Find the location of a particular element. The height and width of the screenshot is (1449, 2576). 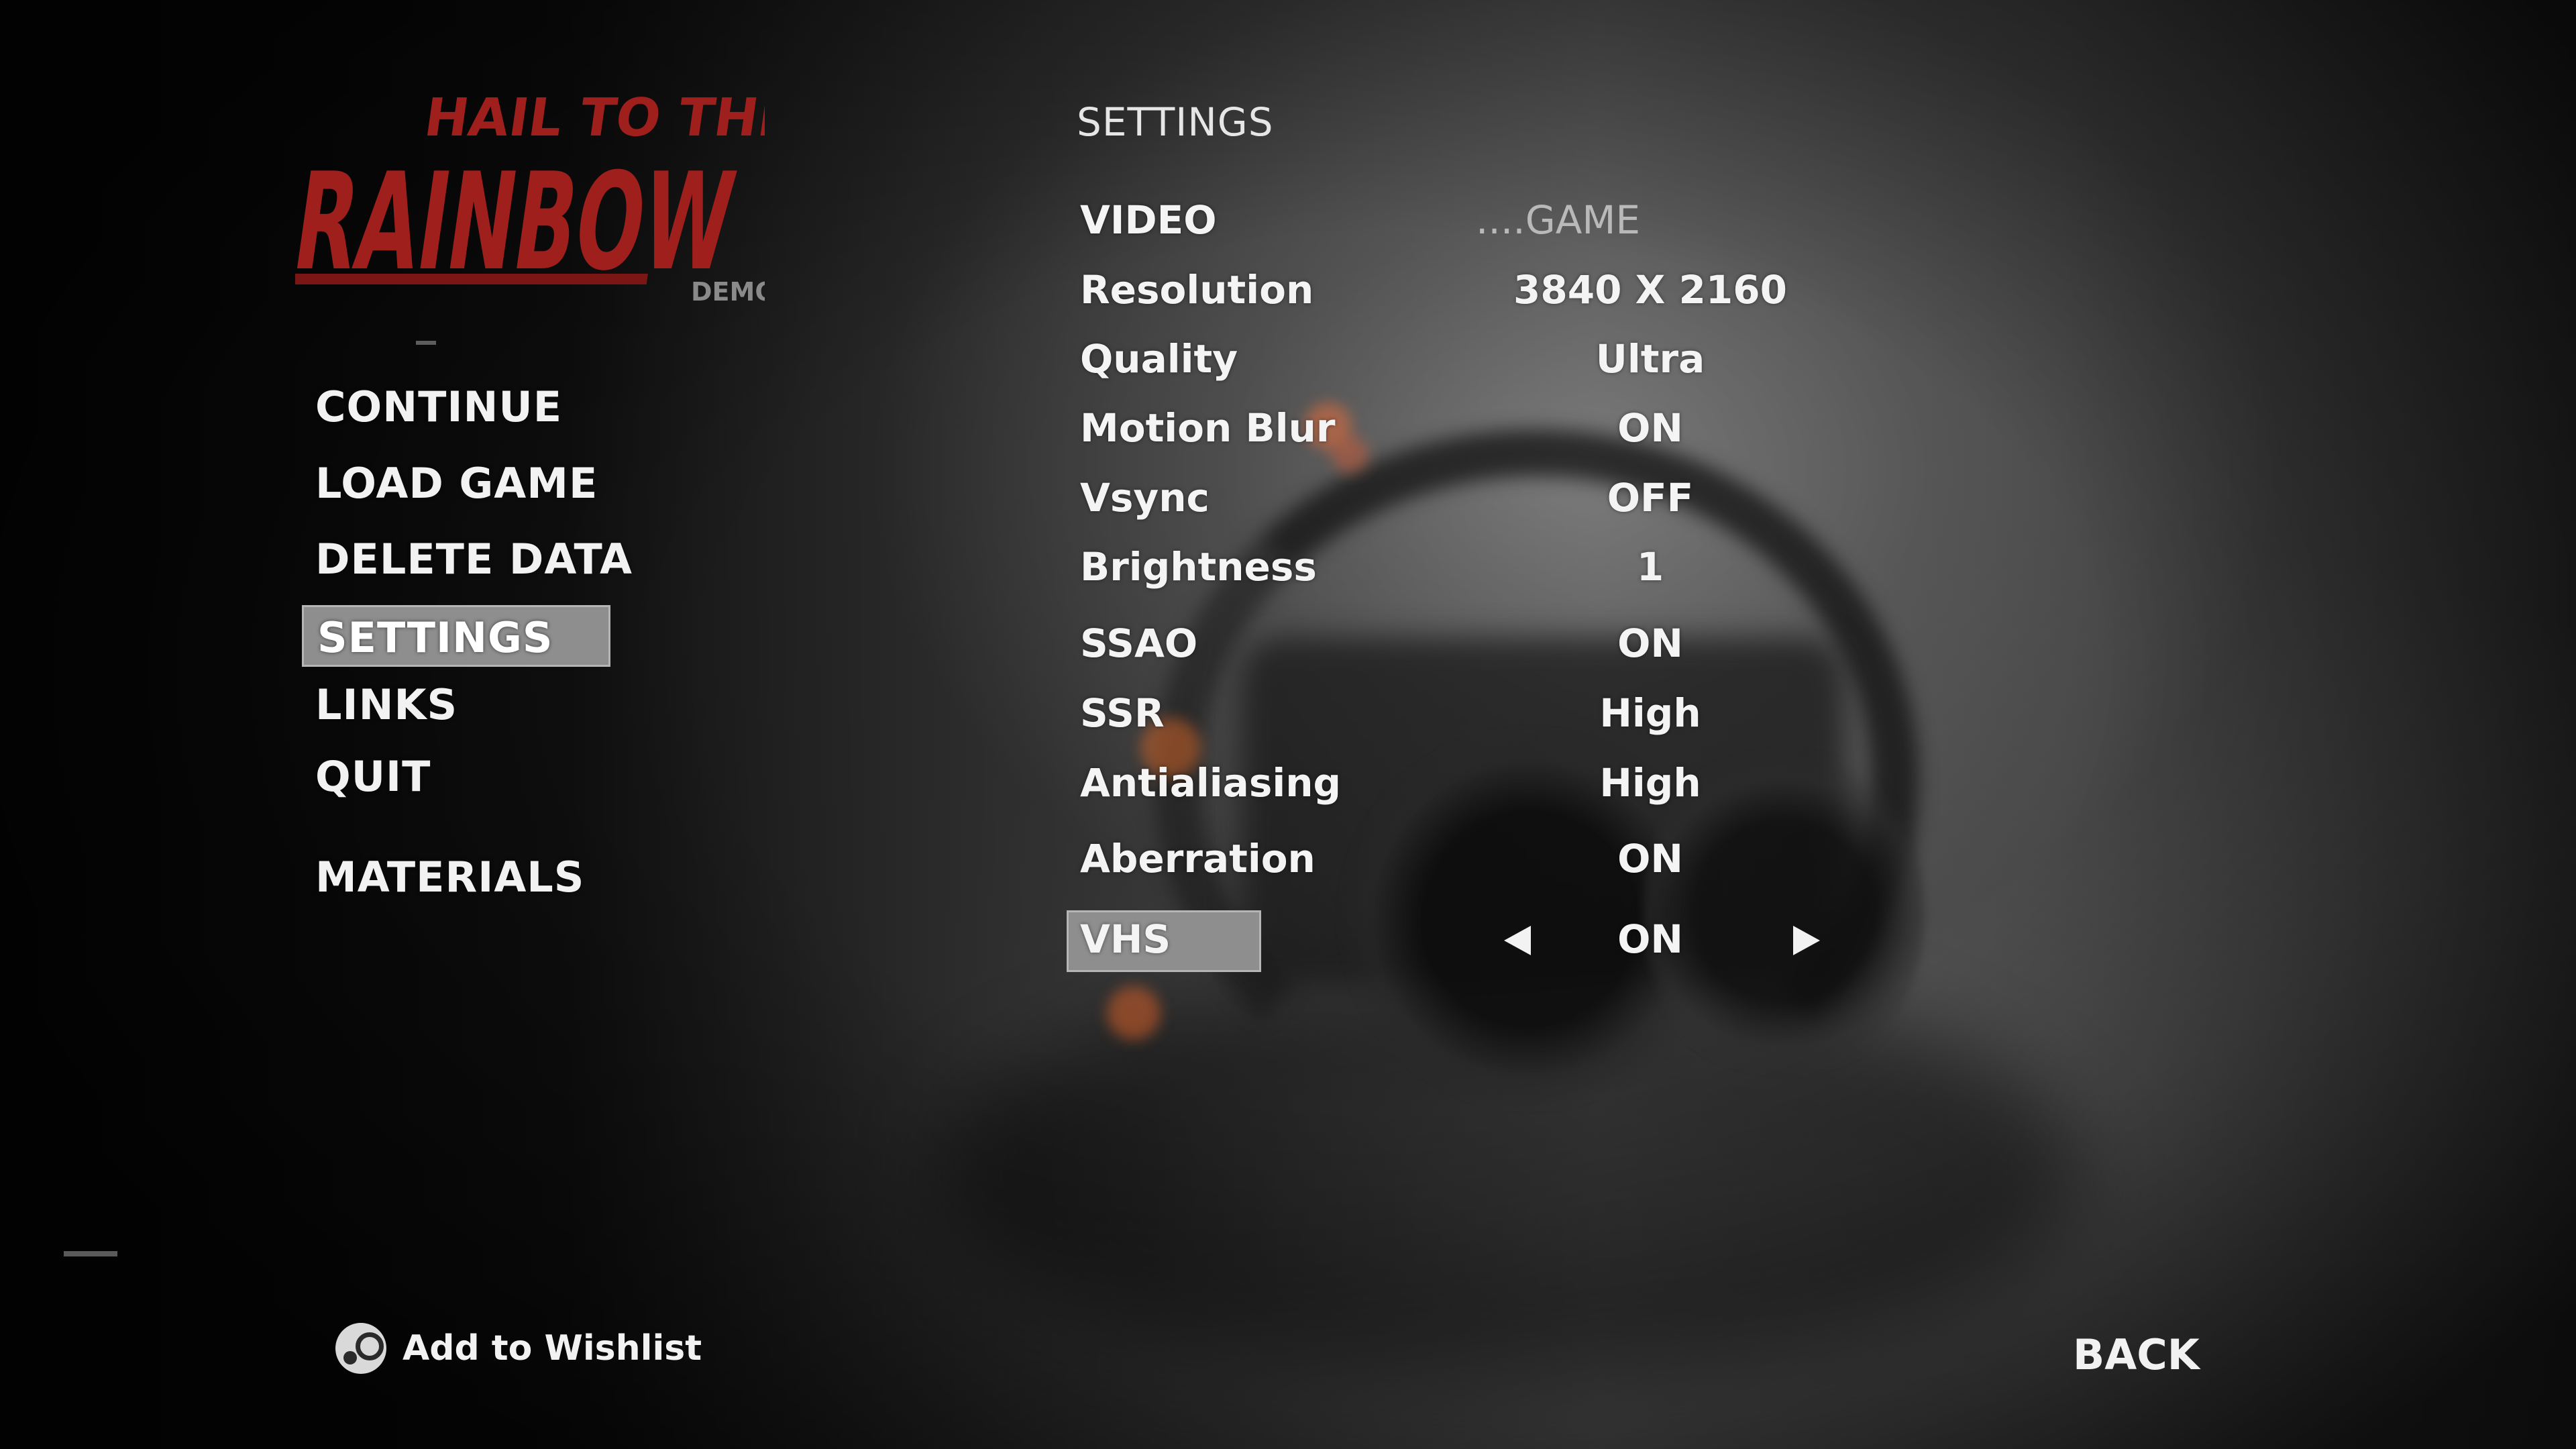

setting-value-vhs: ON is located at coordinates (1650, 939).